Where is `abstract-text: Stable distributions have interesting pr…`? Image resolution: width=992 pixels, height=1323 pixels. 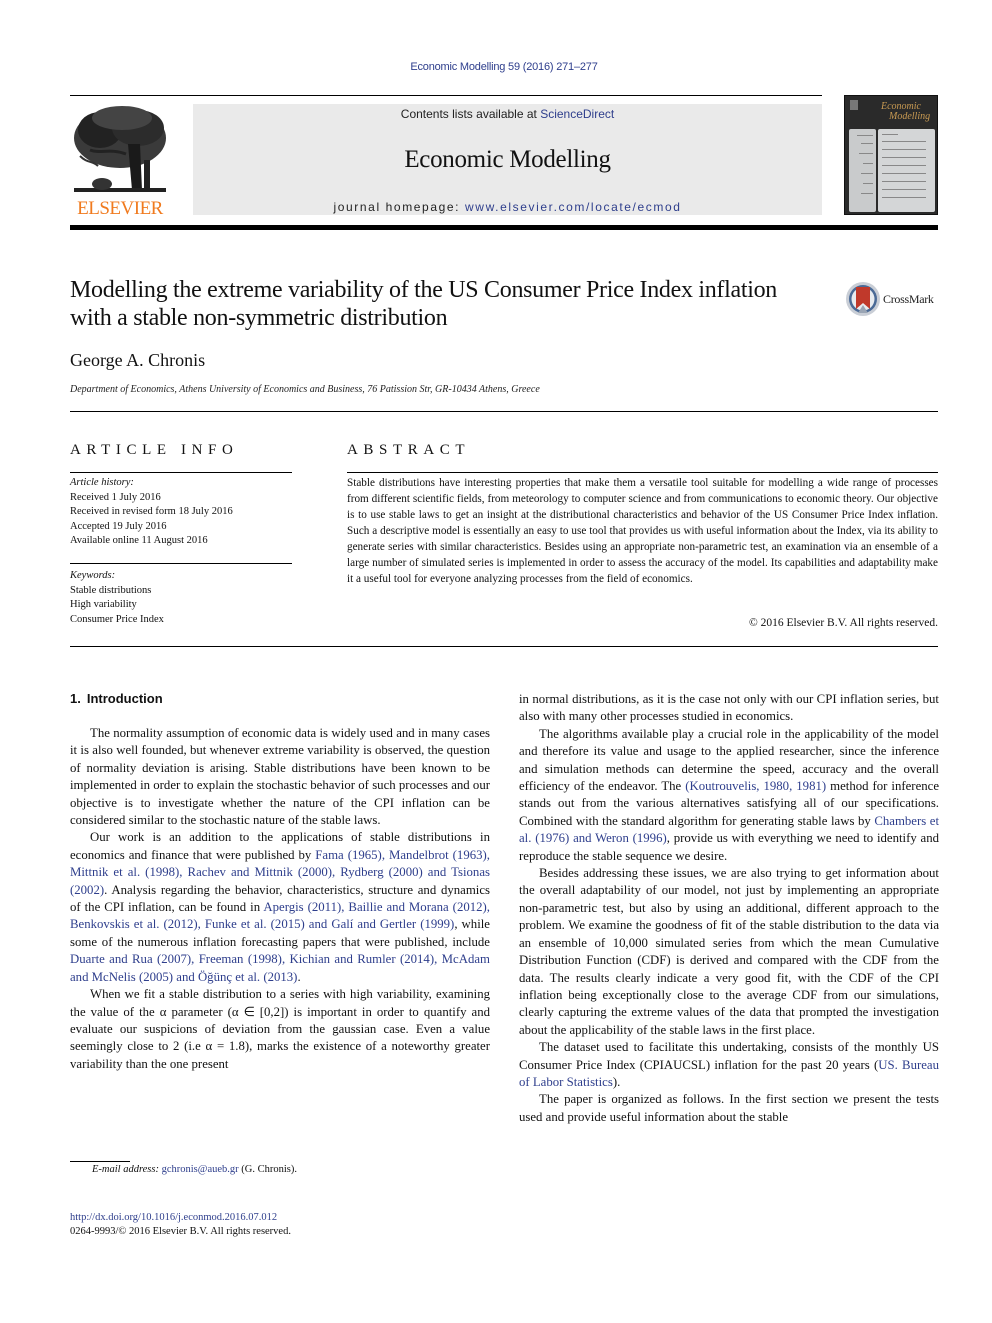 abstract-text: Stable distributions have interesting pr… is located at coordinates (642, 531).